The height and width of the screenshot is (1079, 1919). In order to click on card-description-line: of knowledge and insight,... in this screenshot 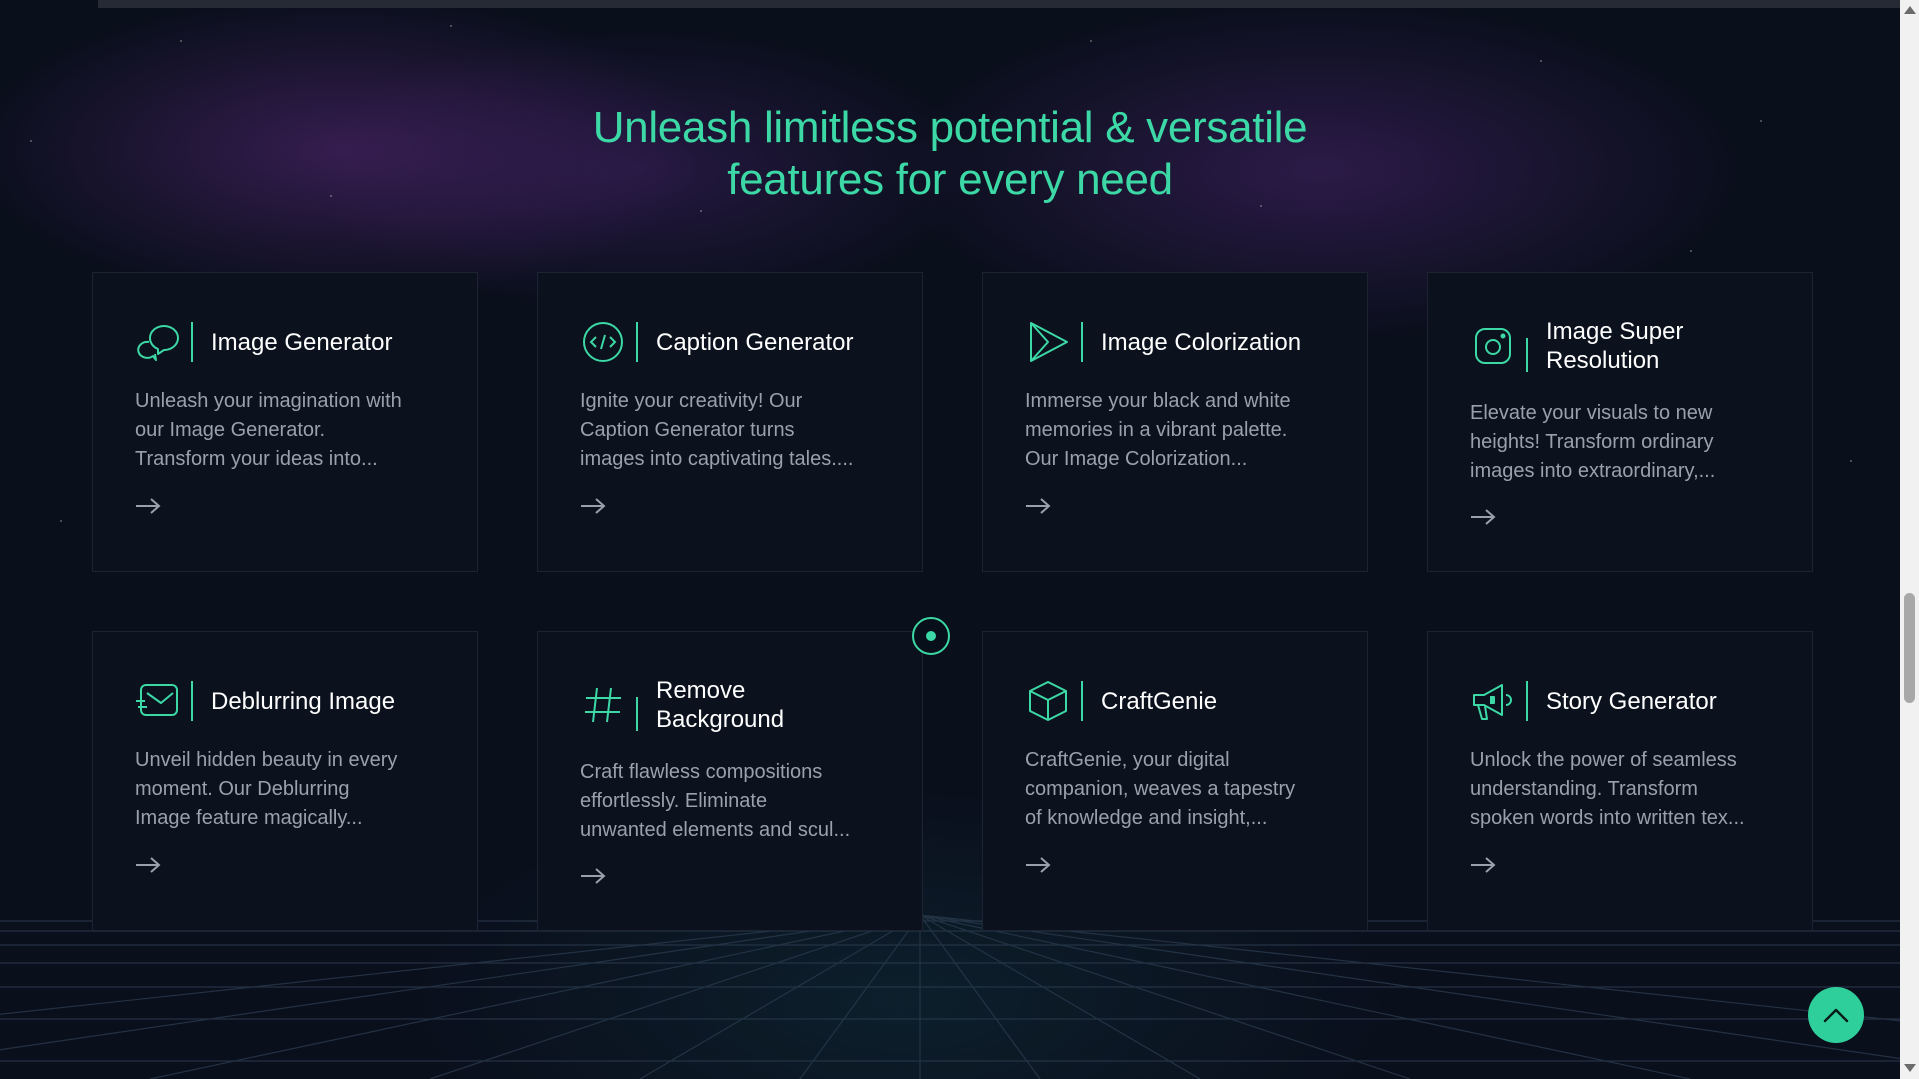, I will do `click(1146, 818)`.